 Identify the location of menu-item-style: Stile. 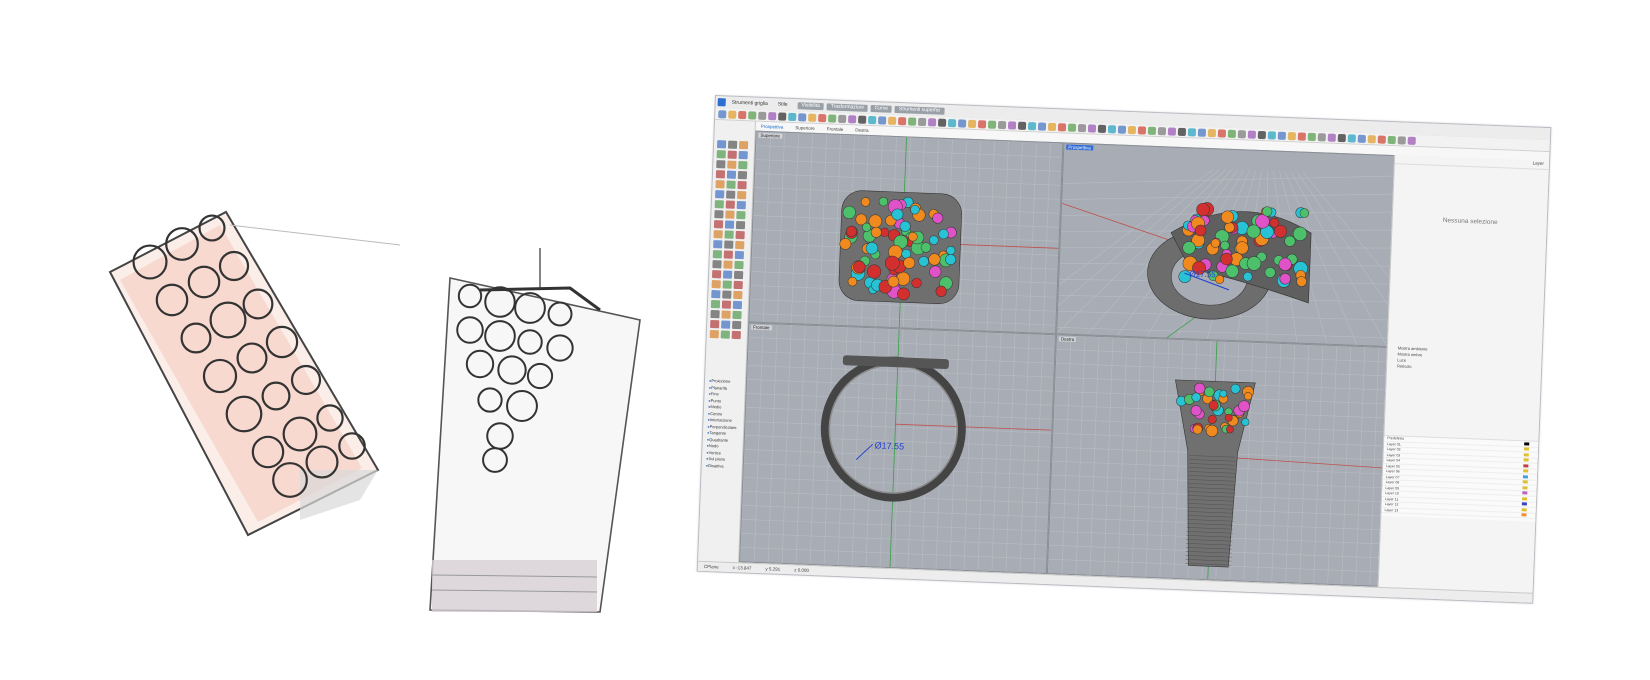
(783, 104).